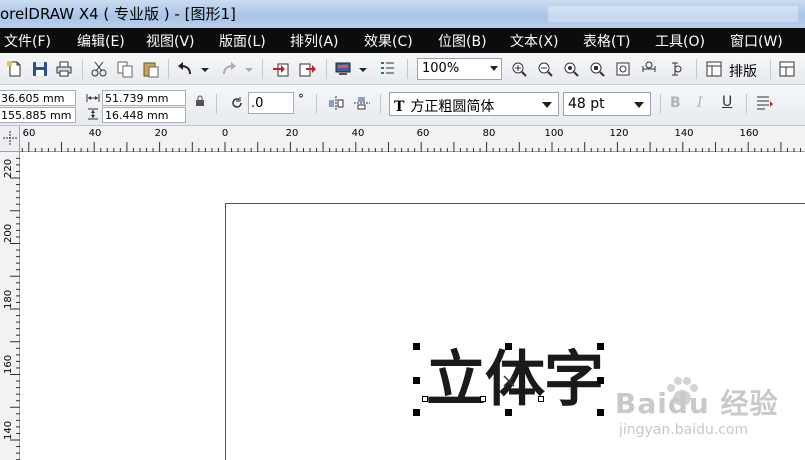 The width and height of the screenshot is (805, 460). What do you see at coordinates (40, 69) in the screenshot?
I see `save-icon` at bounding box center [40, 69].